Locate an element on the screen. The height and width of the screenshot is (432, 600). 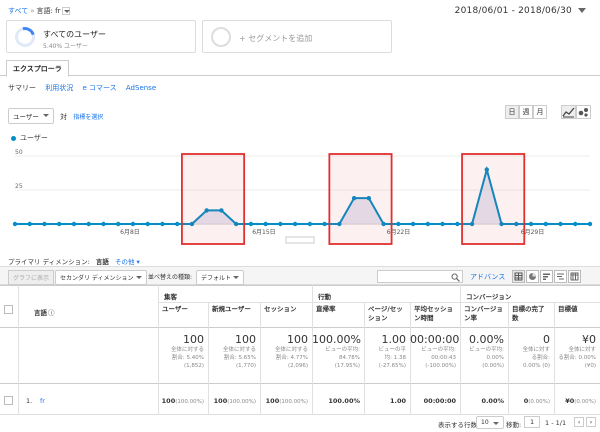
total-l3: (0.00%) is located at coordinates (493, 366).